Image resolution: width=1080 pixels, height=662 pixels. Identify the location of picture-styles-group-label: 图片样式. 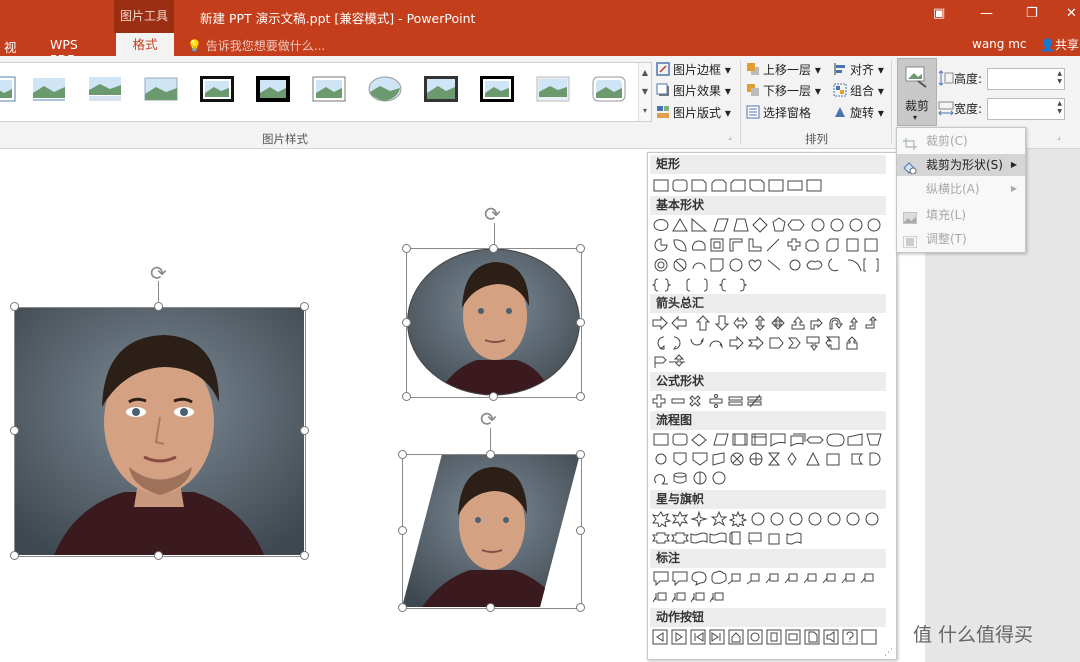
(285, 139).